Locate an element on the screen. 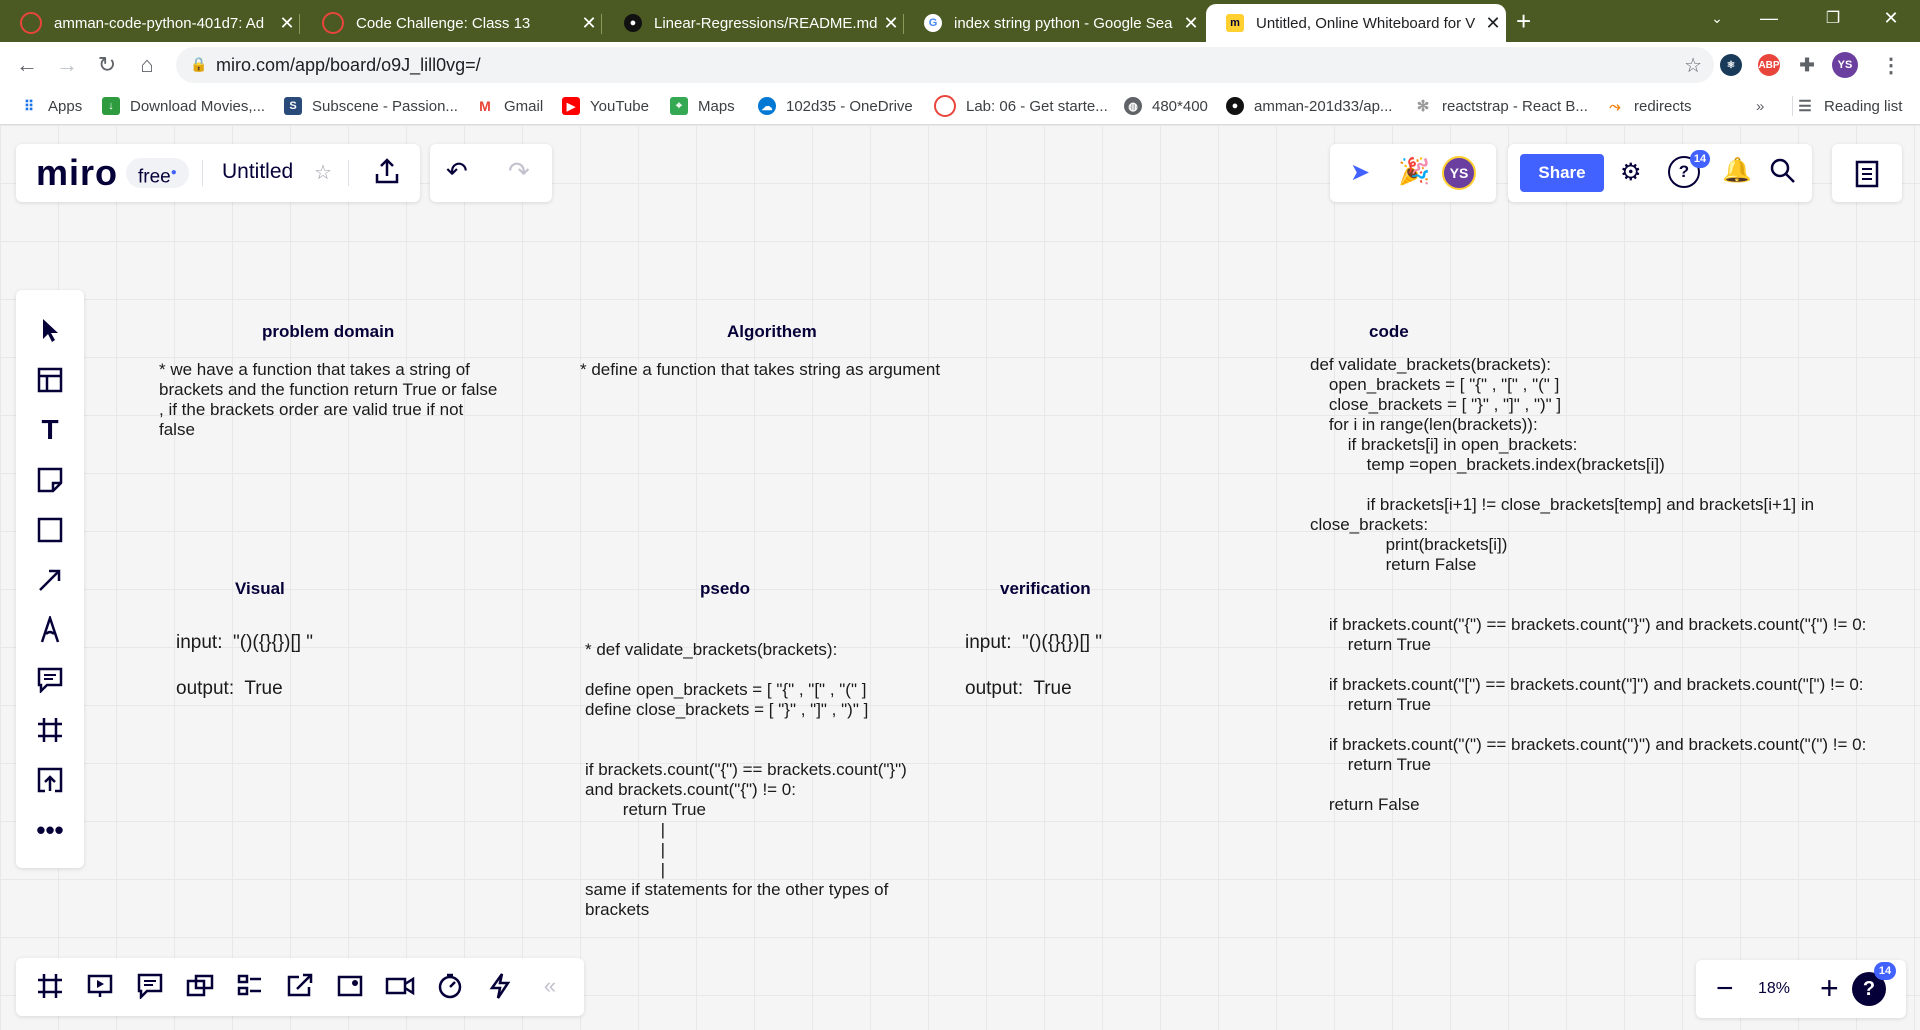 Image resolution: width=1920 pixels, height=1030 pixels. miro-icon: m is located at coordinates (1235, 23).